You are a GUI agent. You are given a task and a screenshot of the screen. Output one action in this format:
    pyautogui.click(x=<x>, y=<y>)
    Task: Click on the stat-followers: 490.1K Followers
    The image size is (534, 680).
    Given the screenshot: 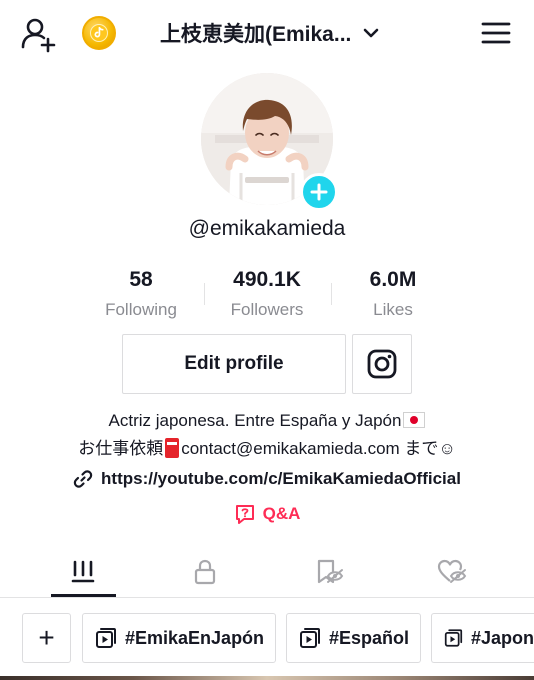 What is the action you would take?
    pyautogui.click(x=267, y=294)
    